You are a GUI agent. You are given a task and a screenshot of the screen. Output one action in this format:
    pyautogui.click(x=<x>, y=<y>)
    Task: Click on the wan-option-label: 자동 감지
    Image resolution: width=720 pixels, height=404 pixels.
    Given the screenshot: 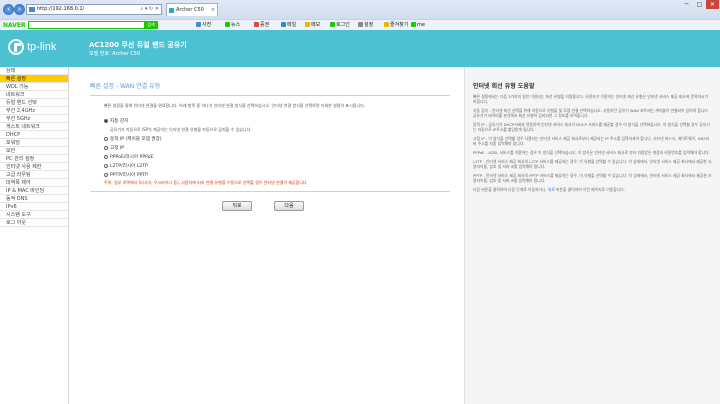 What is the action you would take?
    pyautogui.click(x=119, y=121)
    